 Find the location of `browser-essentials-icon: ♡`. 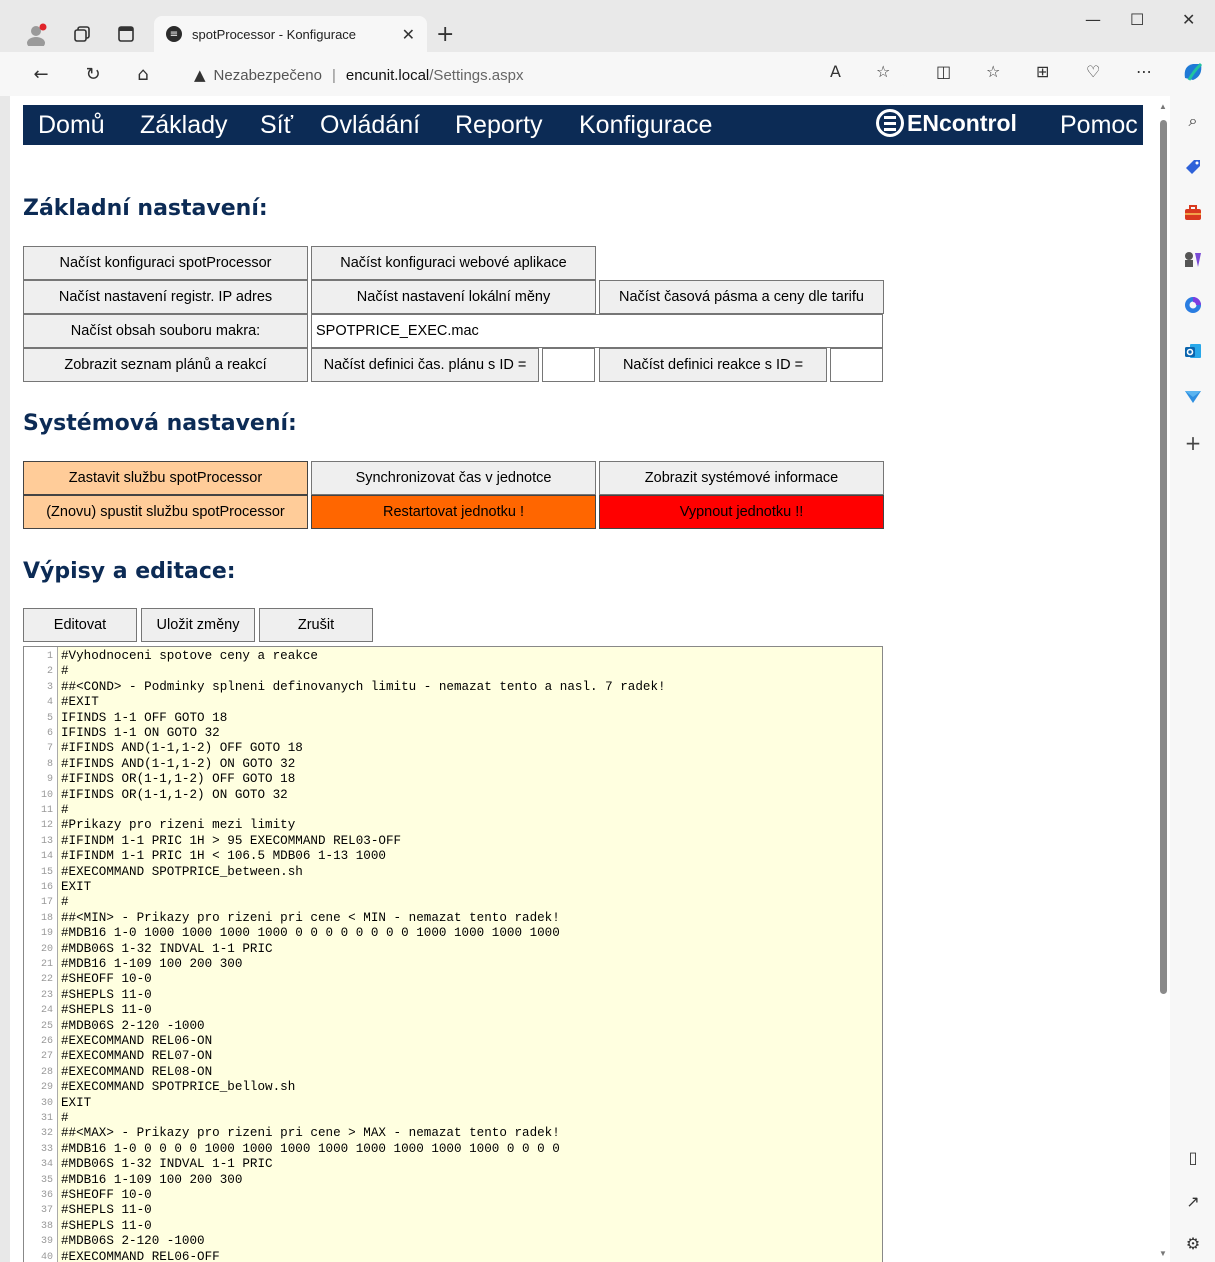

browser-essentials-icon: ♡ is located at coordinates (1093, 71).